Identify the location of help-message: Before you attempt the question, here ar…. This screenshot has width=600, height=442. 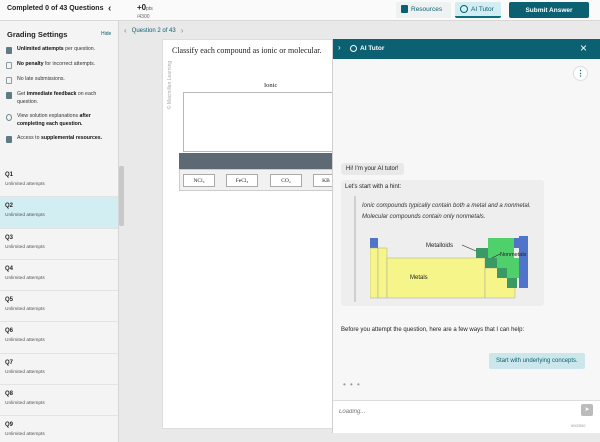
(433, 330).